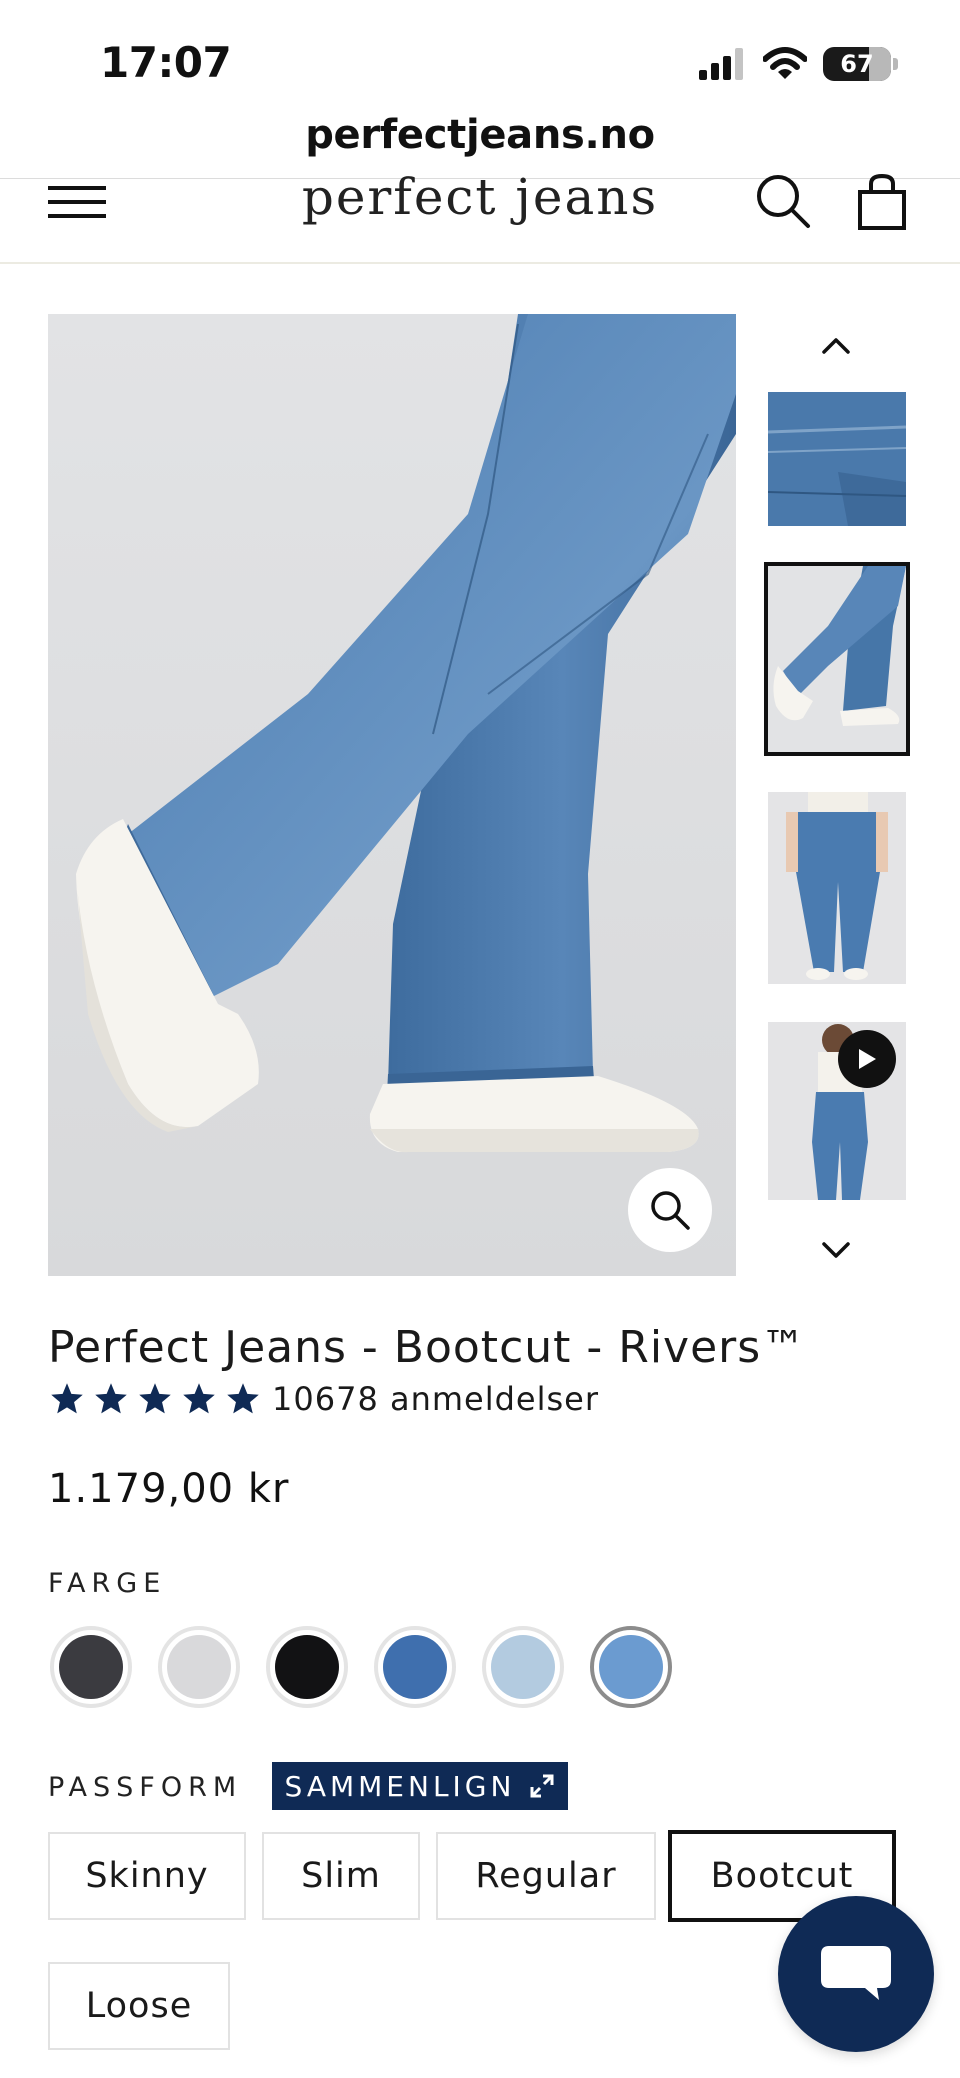  I want to click on color-swatch-black, so click(307, 1667).